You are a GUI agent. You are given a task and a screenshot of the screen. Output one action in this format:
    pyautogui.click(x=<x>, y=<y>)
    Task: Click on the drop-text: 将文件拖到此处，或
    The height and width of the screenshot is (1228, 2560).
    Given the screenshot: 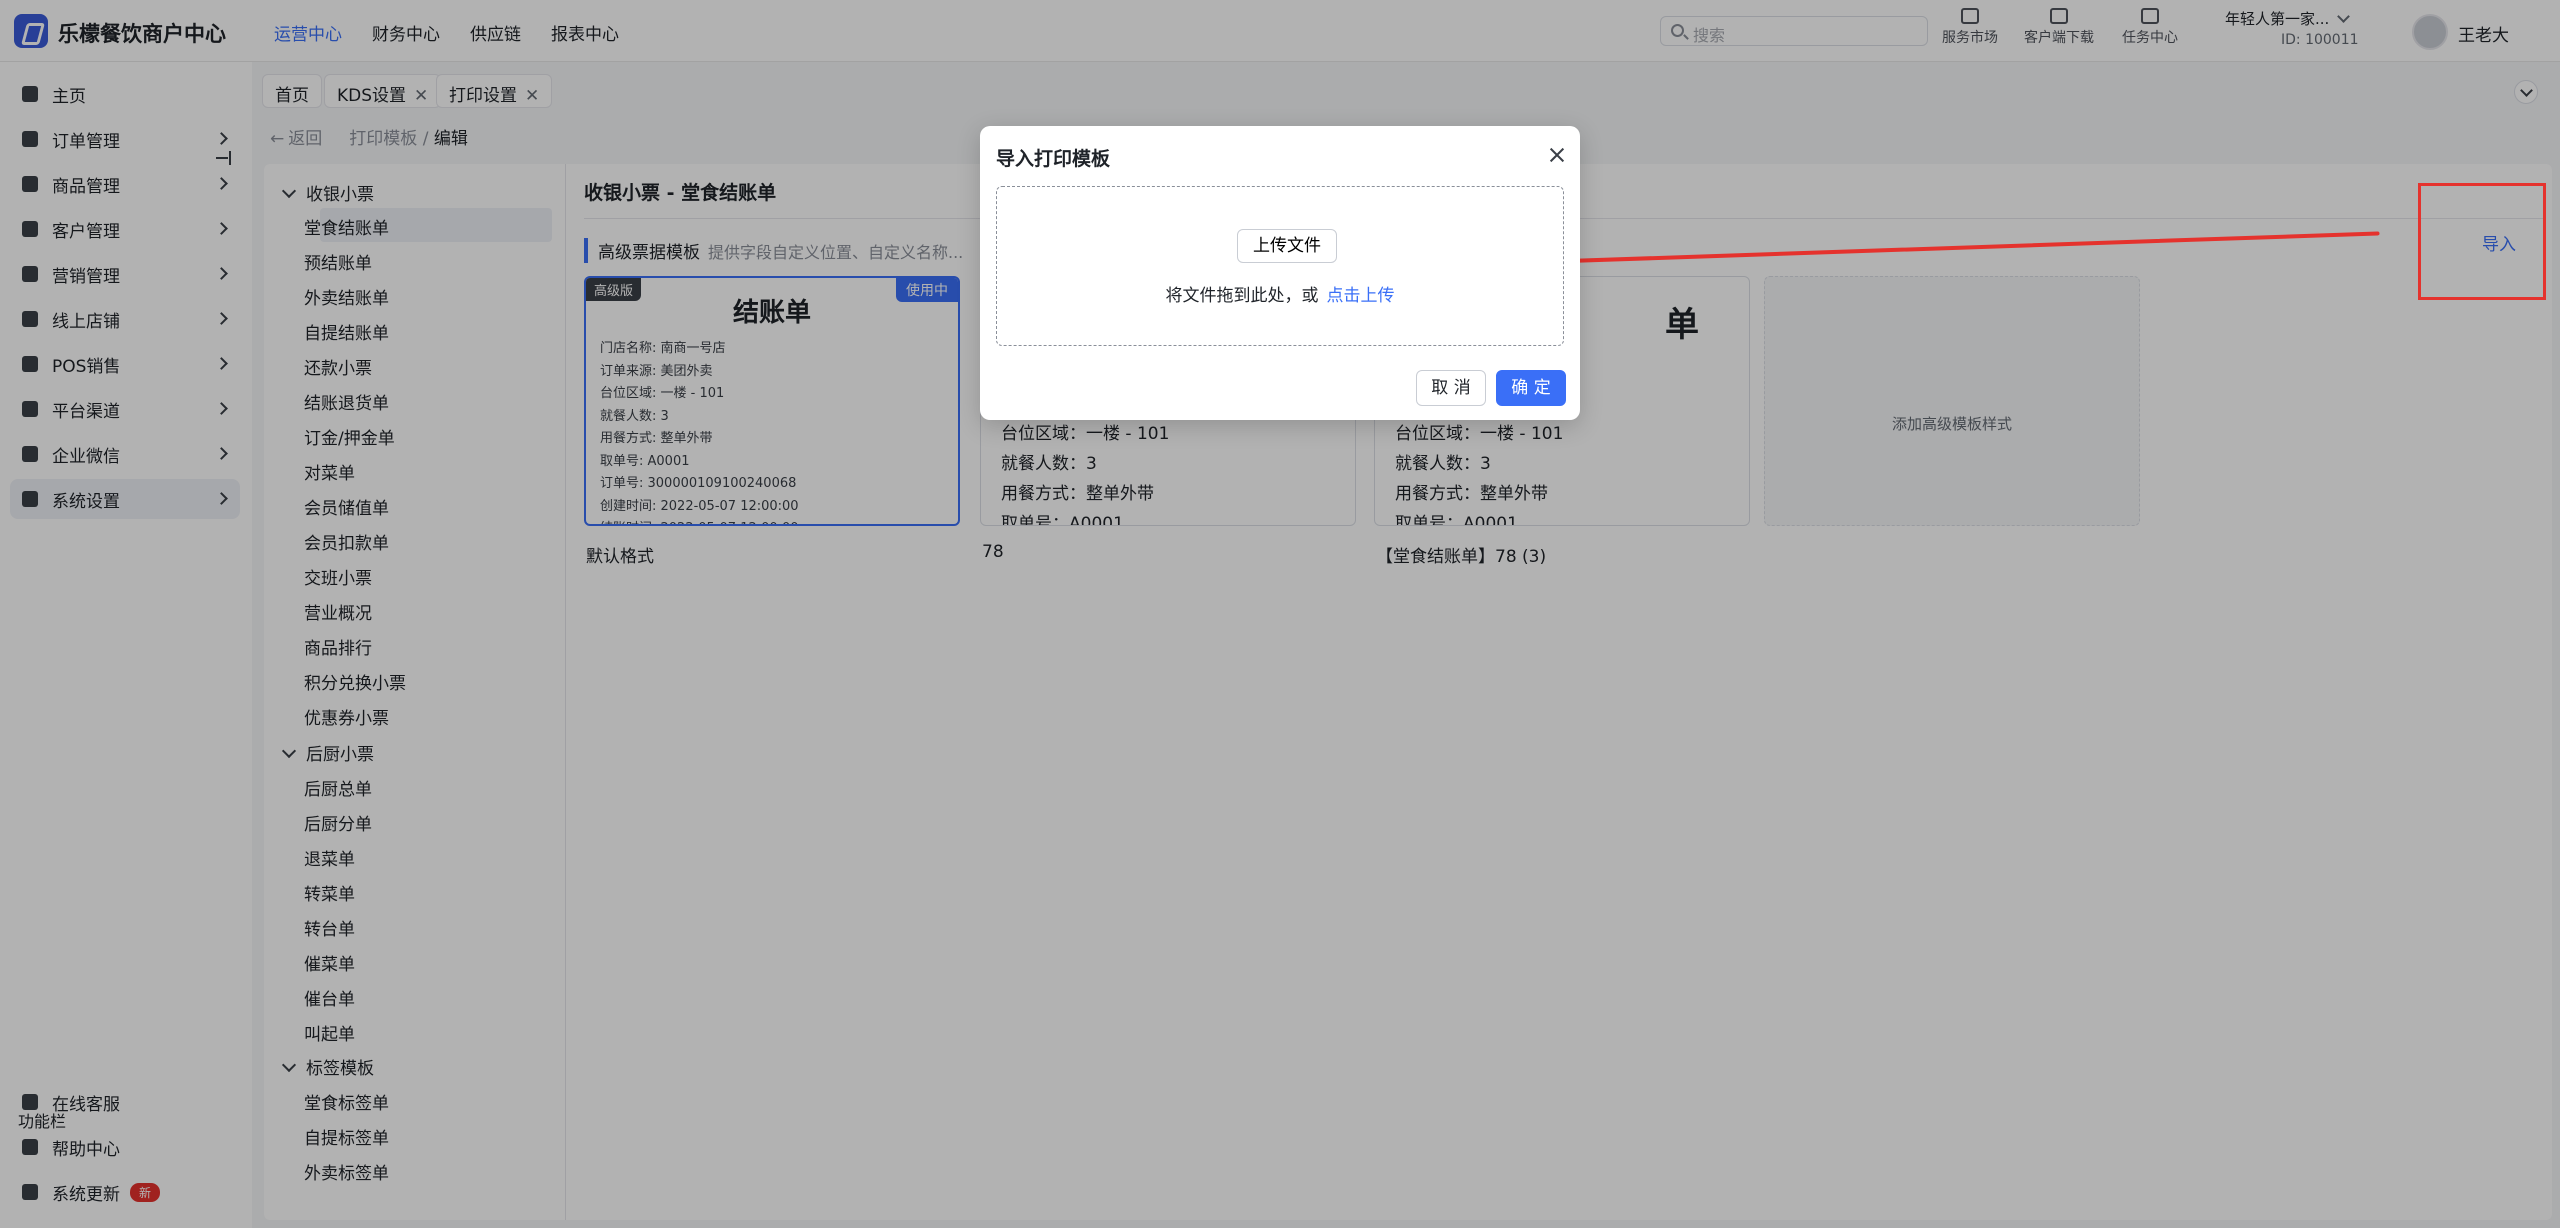 What is the action you would take?
    pyautogui.click(x=1242, y=296)
    